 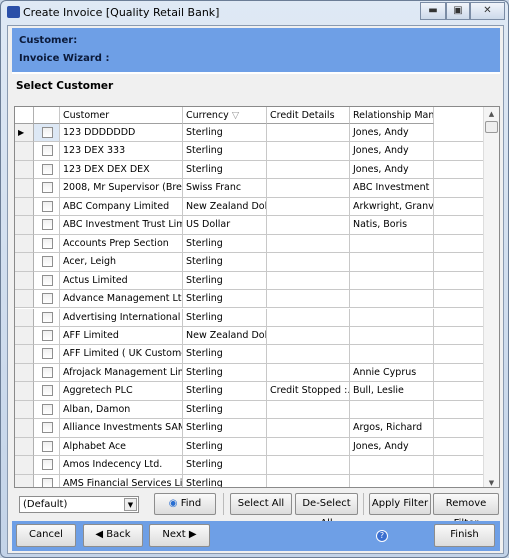 I want to click on table-row: Actus Limited Sterling, so click(x=250, y=281).